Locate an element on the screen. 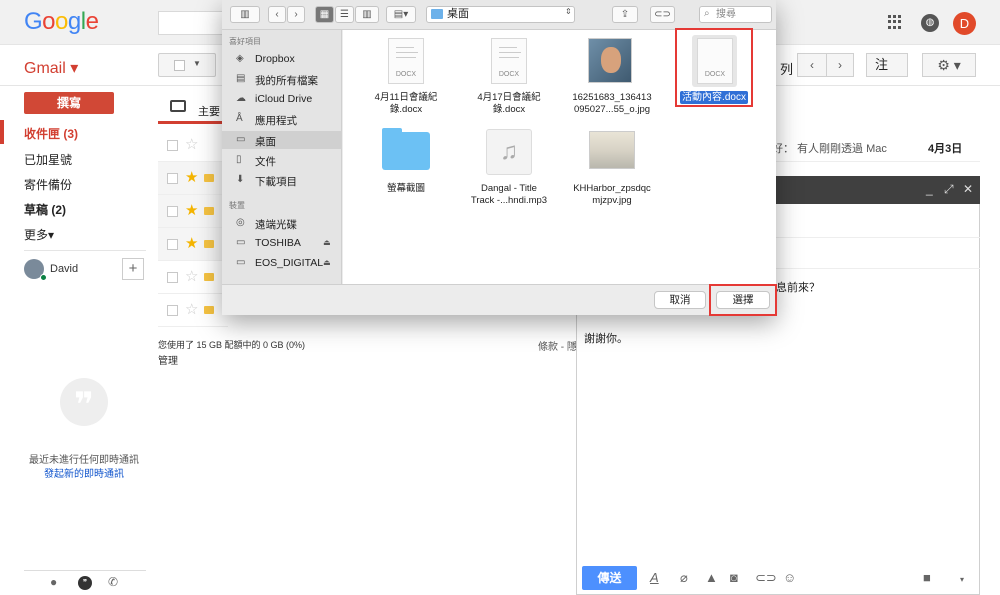  settings-gear-button: ⚙ ▾ is located at coordinates (949, 65).